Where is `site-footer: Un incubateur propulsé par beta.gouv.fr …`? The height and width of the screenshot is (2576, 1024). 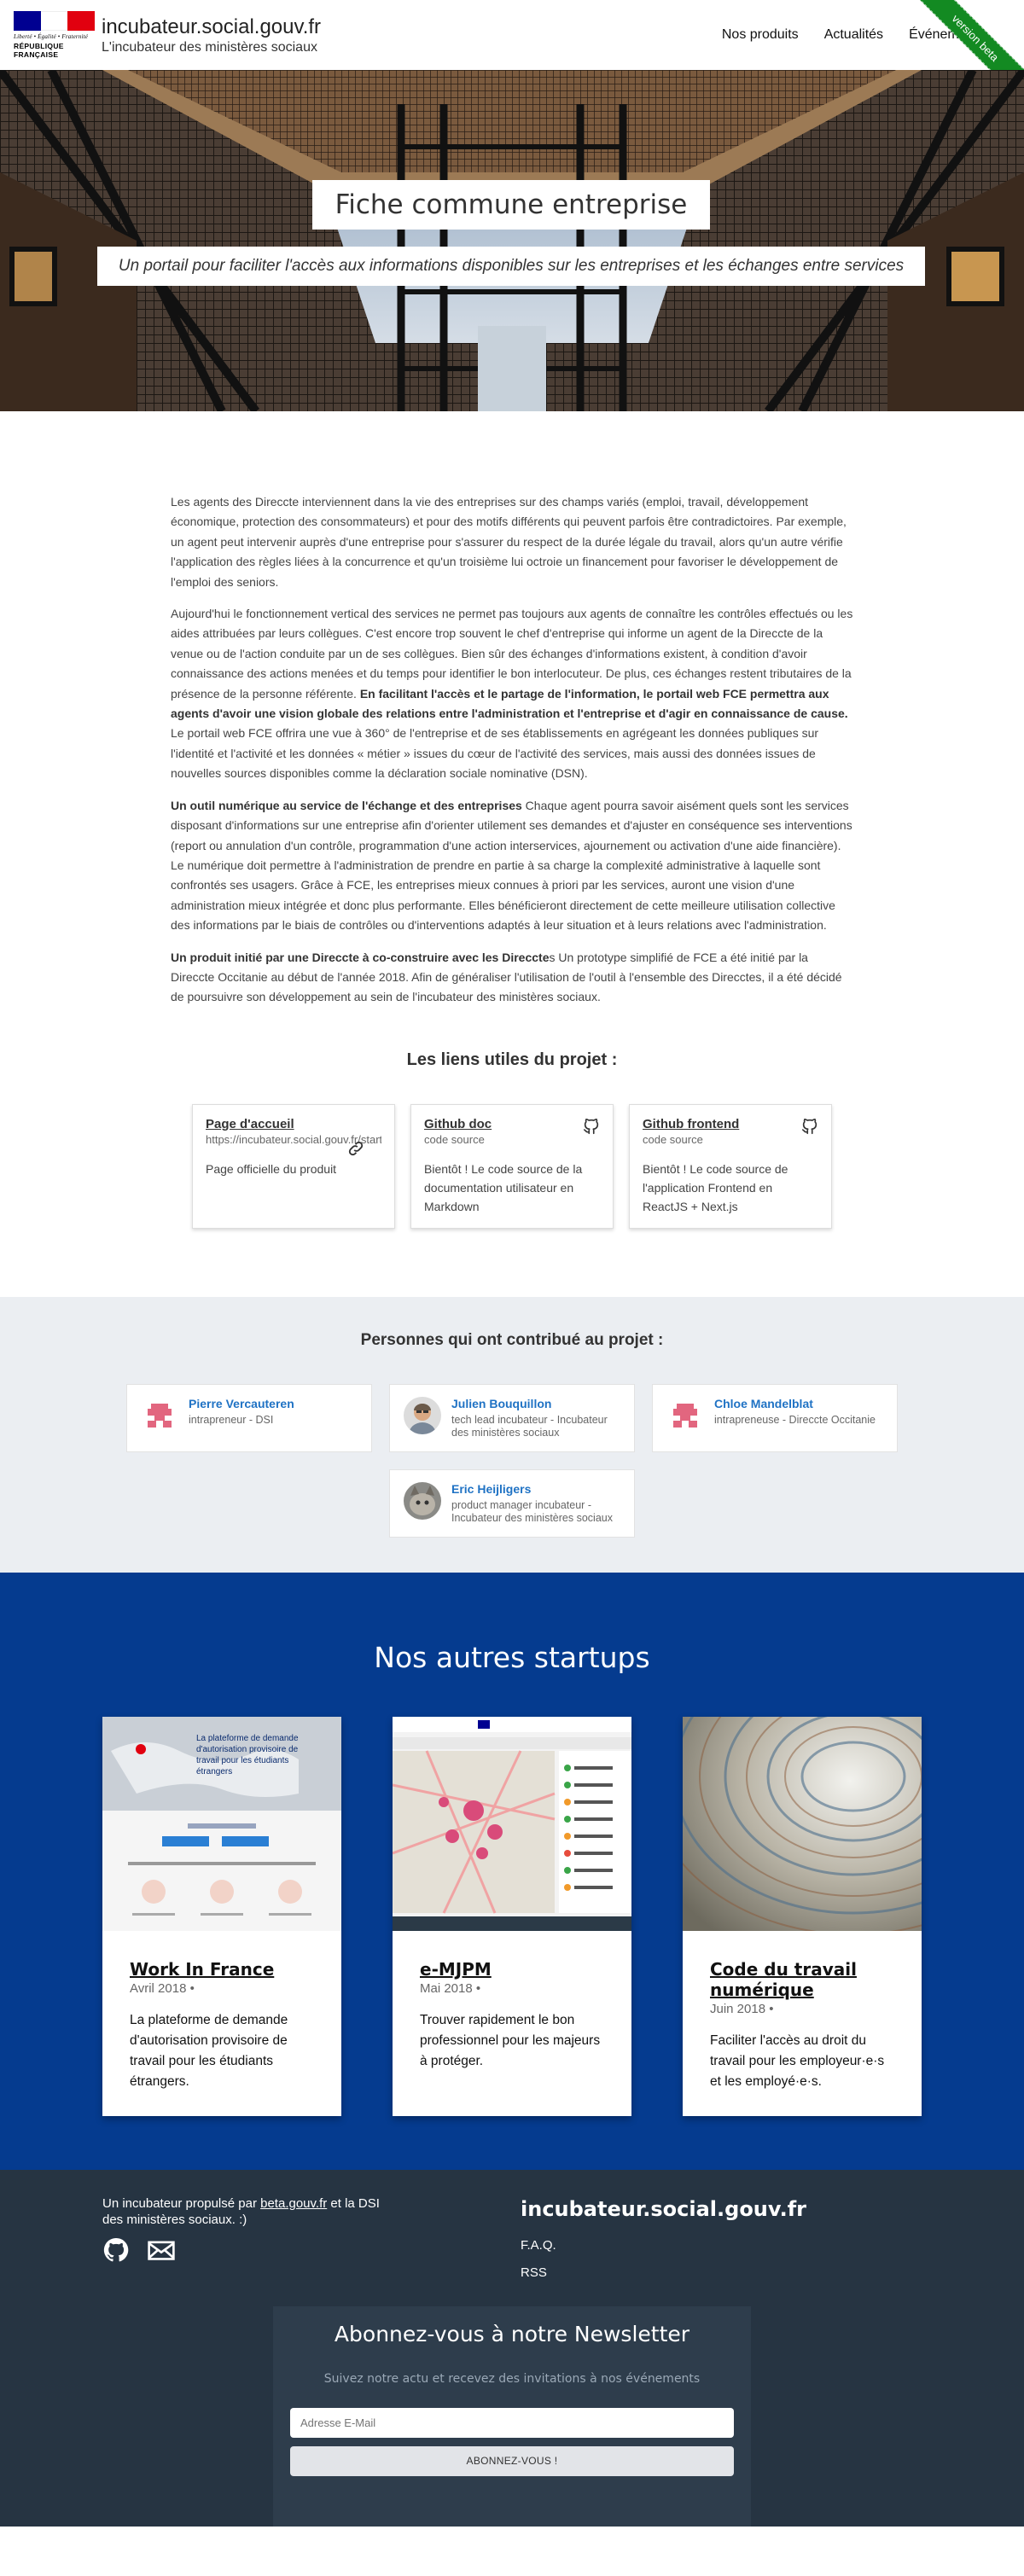
site-footer: Un incubateur propulsé par beta.gouv.fr … is located at coordinates (512, 2348).